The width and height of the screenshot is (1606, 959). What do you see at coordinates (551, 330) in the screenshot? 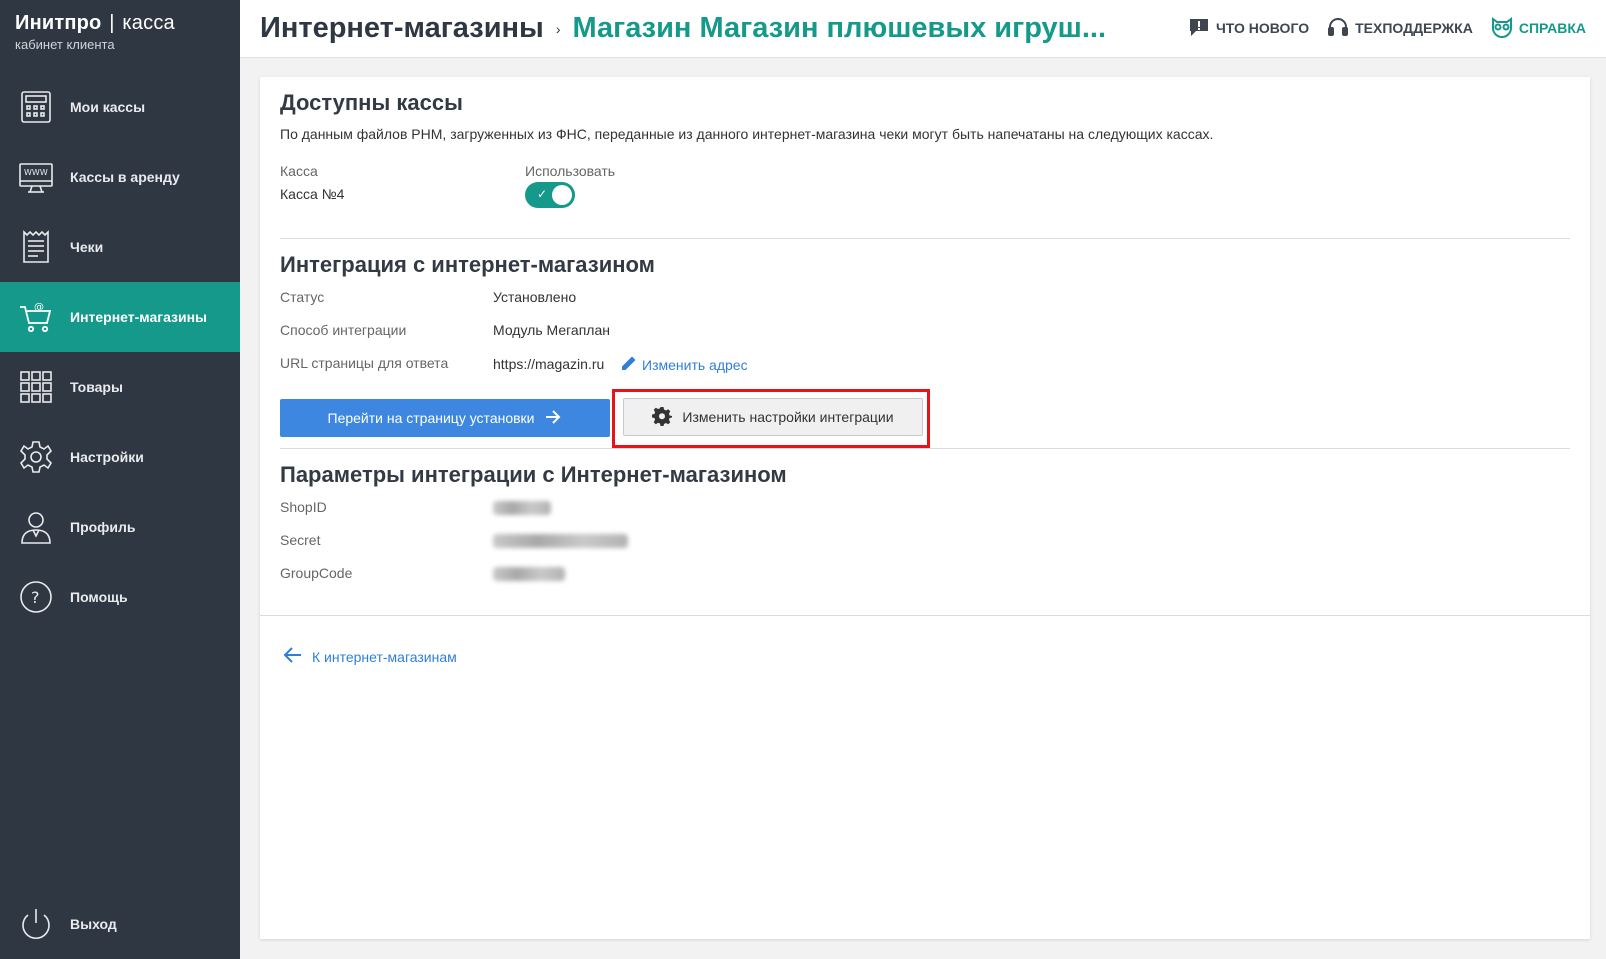
I see `method-value: Модуль Мегаплан` at bounding box center [551, 330].